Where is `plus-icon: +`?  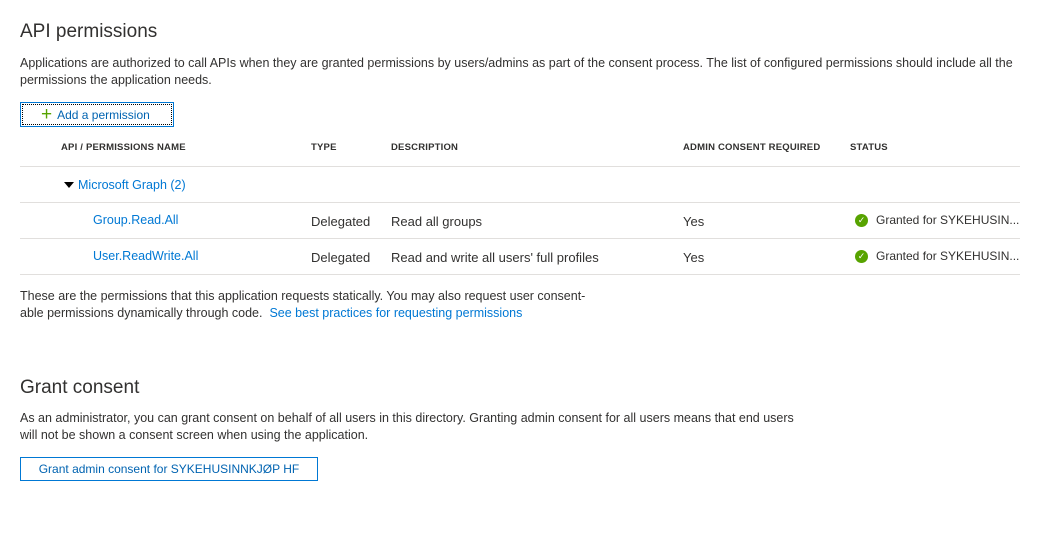 plus-icon: + is located at coordinates (47, 114).